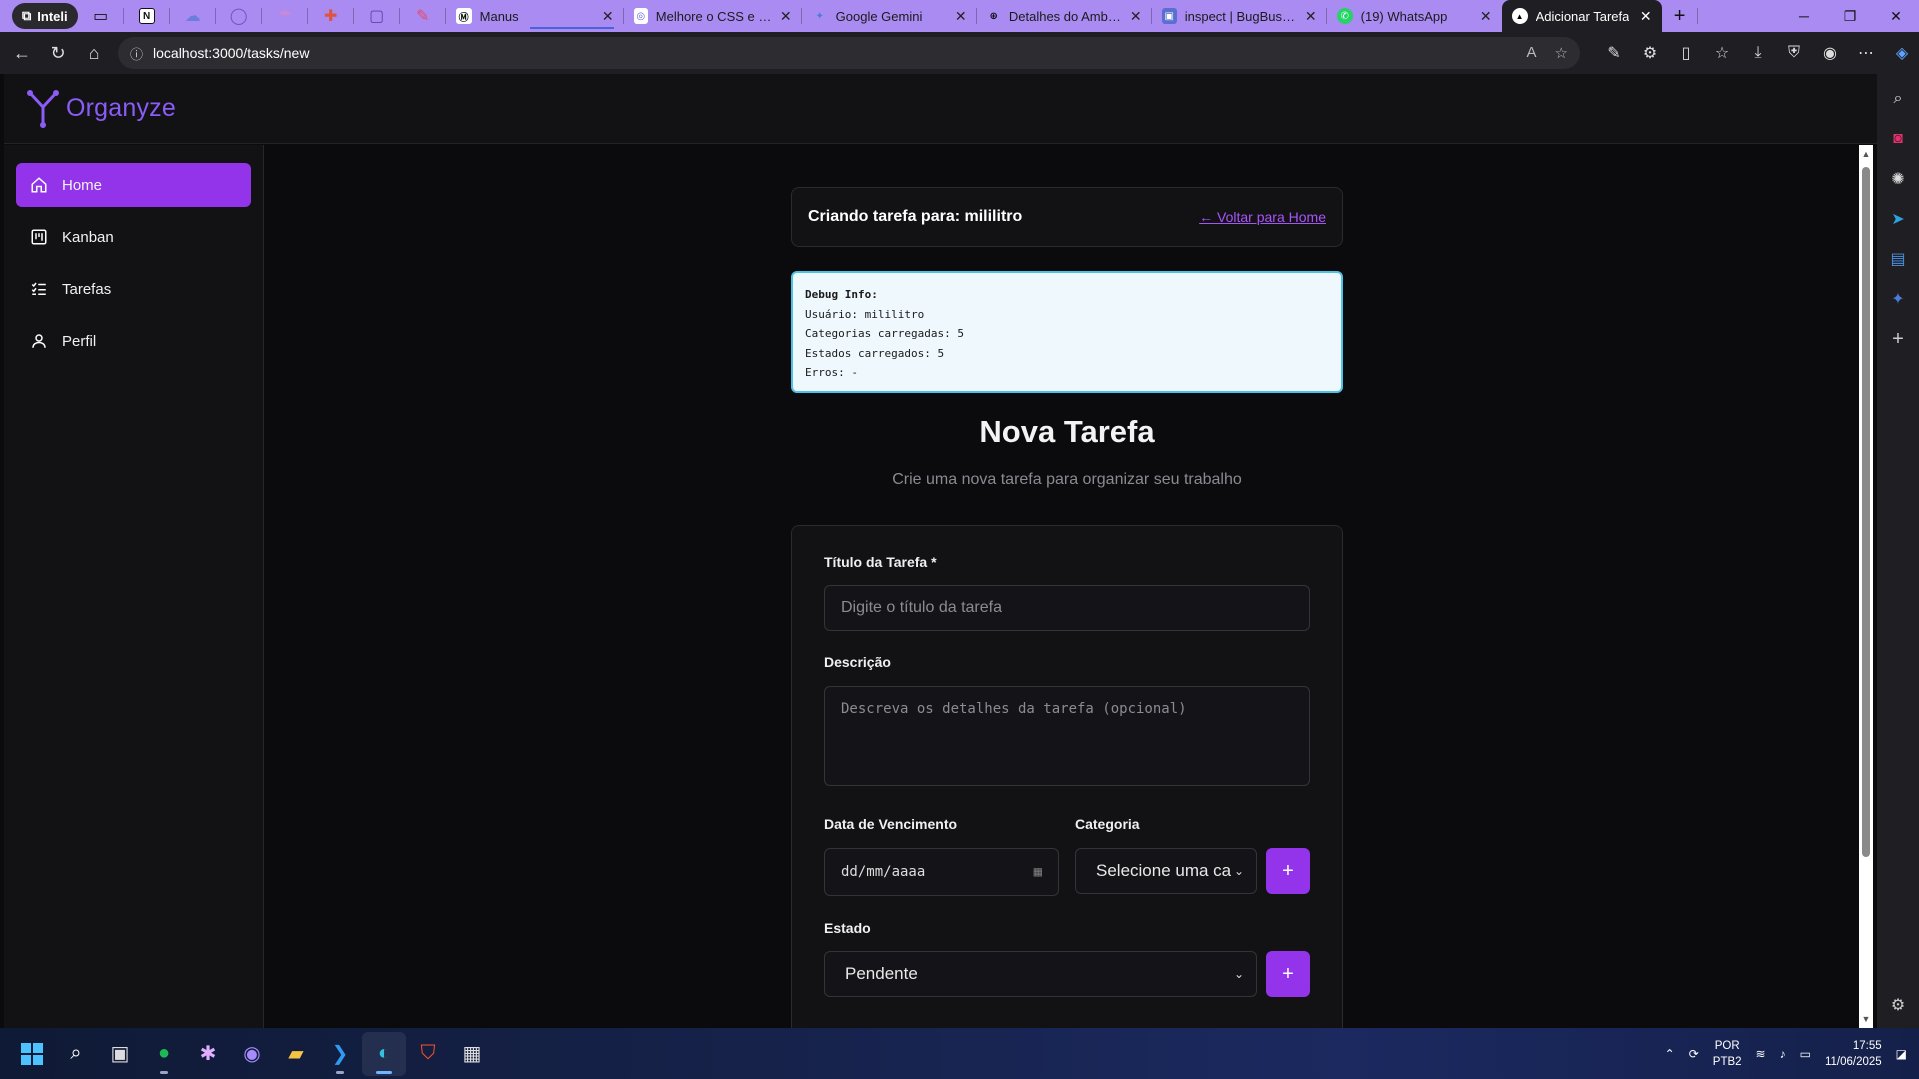 The image size is (1919, 1079). Describe the element at coordinates (133, 237) in the screenshot. I see `sidebar-item-kanban: Kanban` at that location.